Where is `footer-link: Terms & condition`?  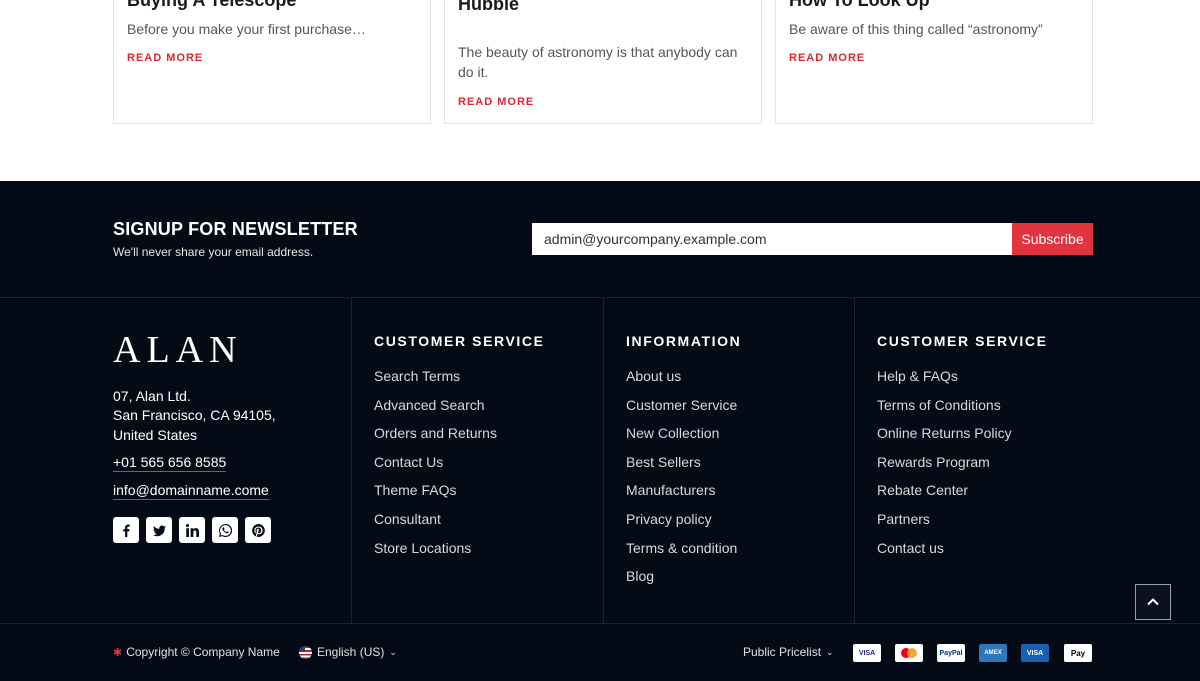 footer-link: Terms & condition is located at coordinates (683, 554).